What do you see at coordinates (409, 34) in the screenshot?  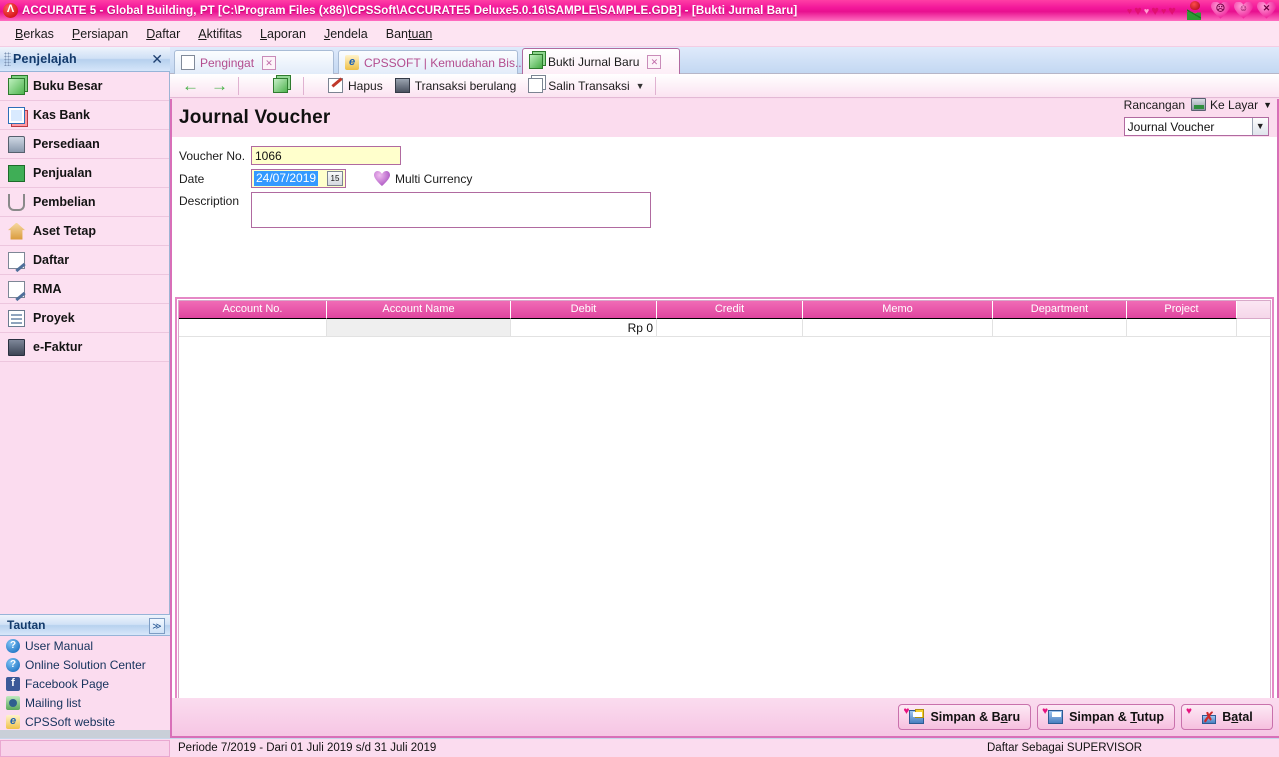 I see `menu-item-bantuan: Bantuan` at bounding box center [409, 34].